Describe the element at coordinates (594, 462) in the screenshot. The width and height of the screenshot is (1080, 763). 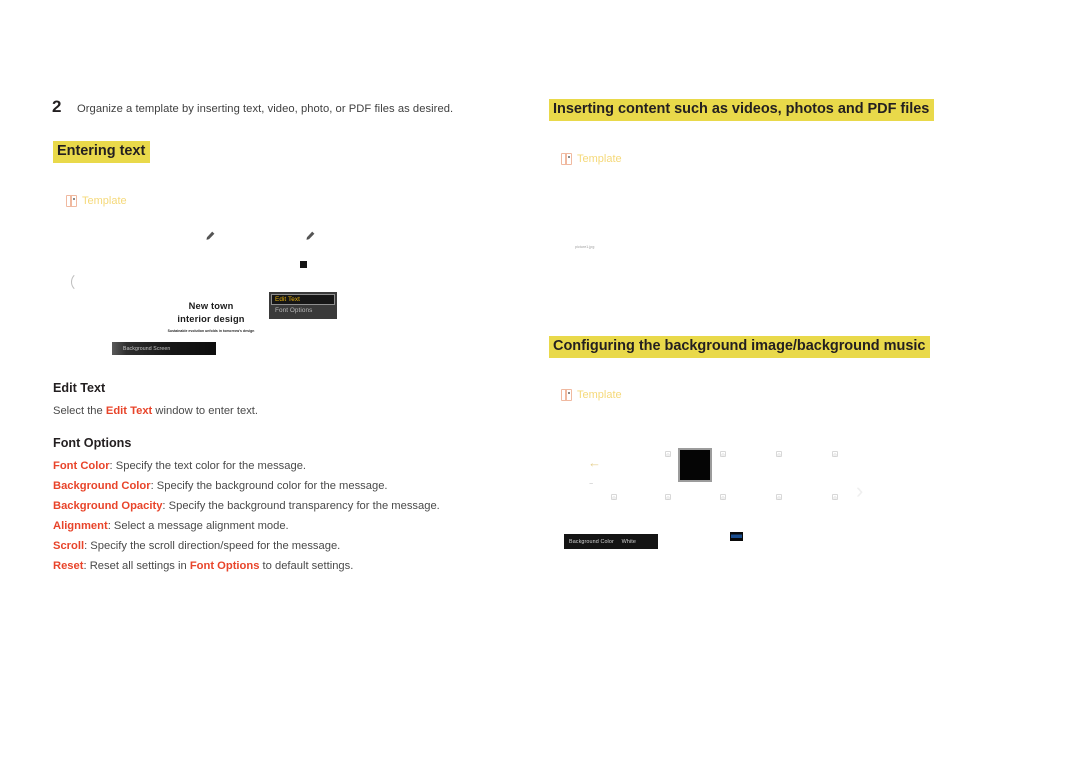
I see `arrow-left-icon: ←` at that location.